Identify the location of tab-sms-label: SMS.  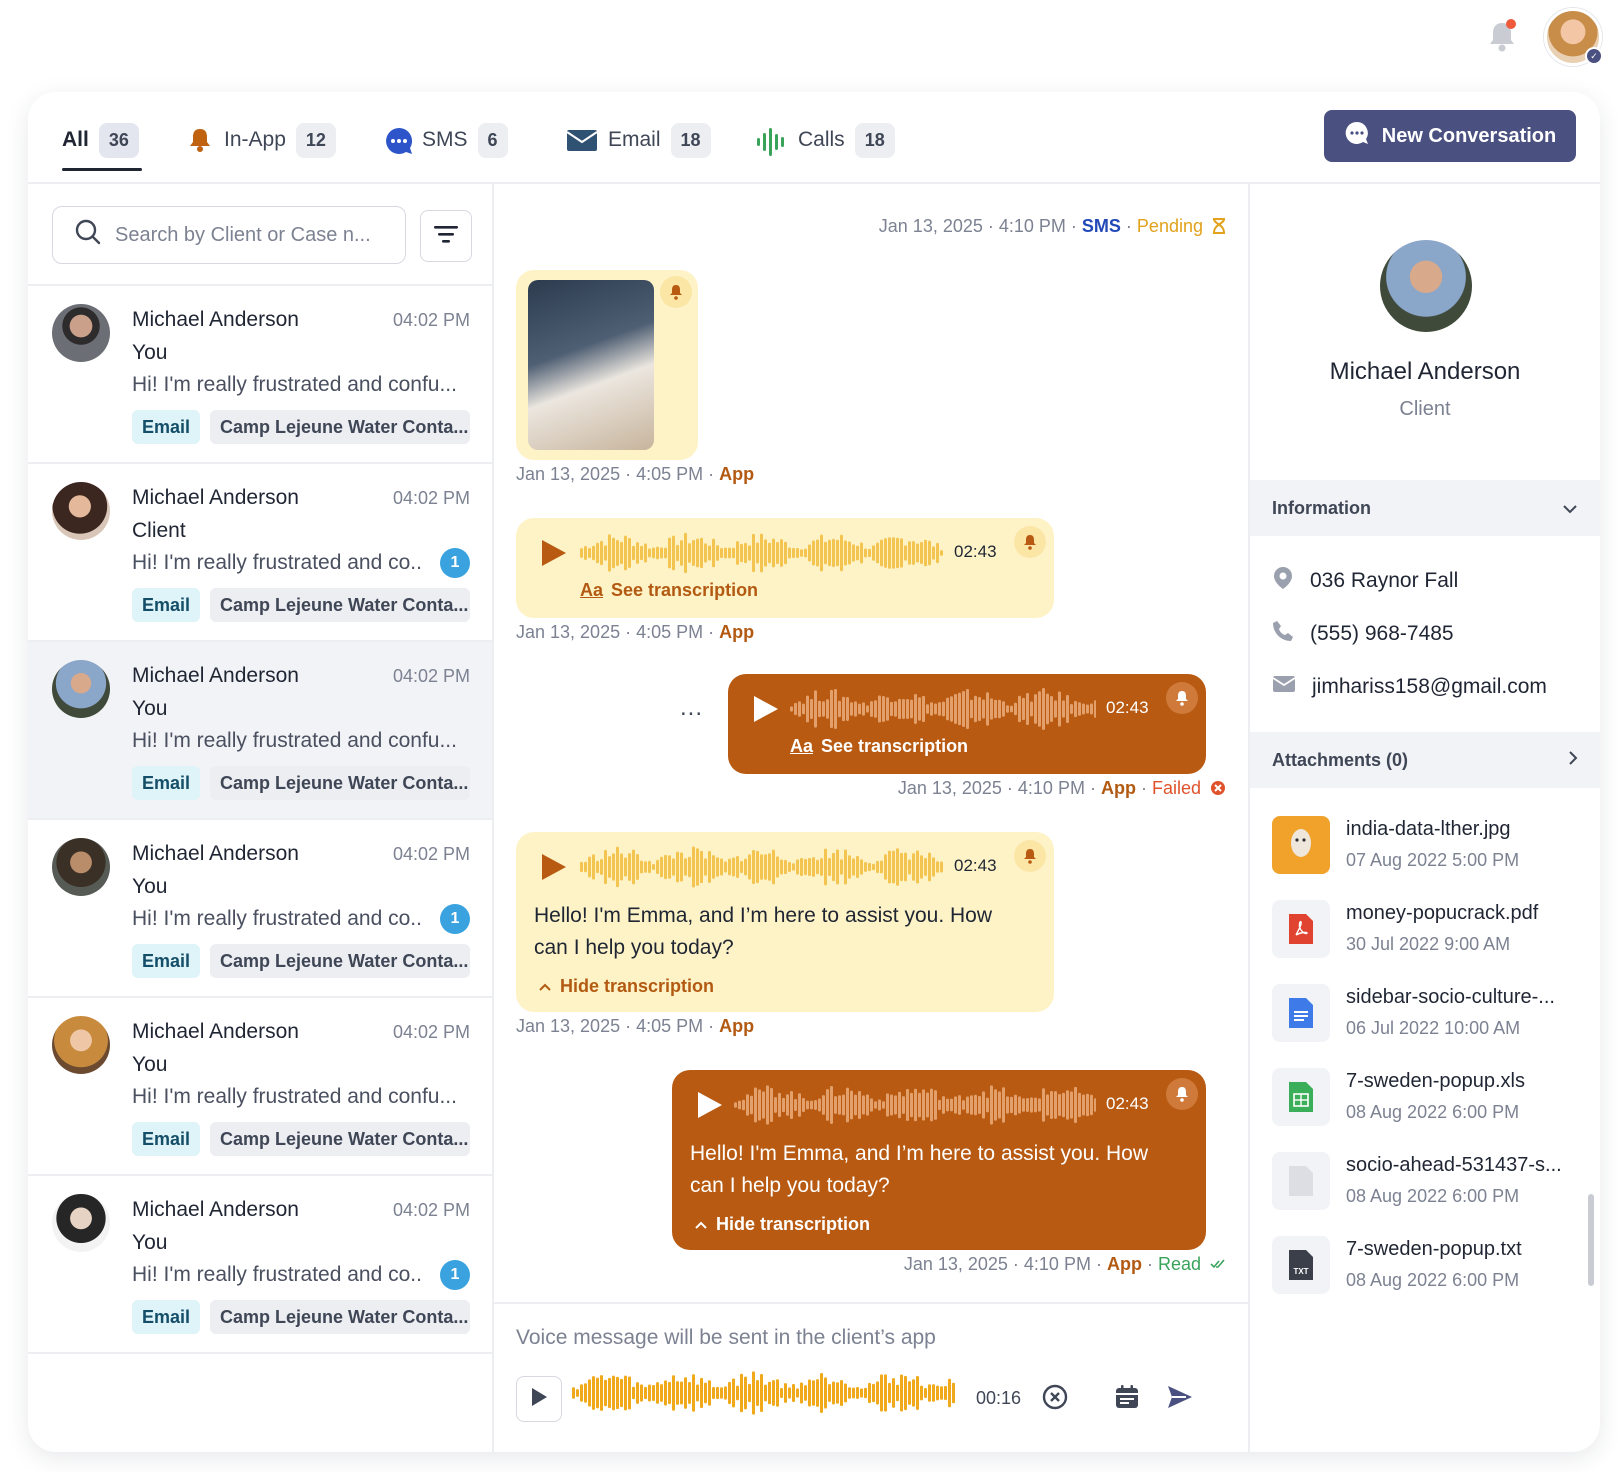
(445, 139).